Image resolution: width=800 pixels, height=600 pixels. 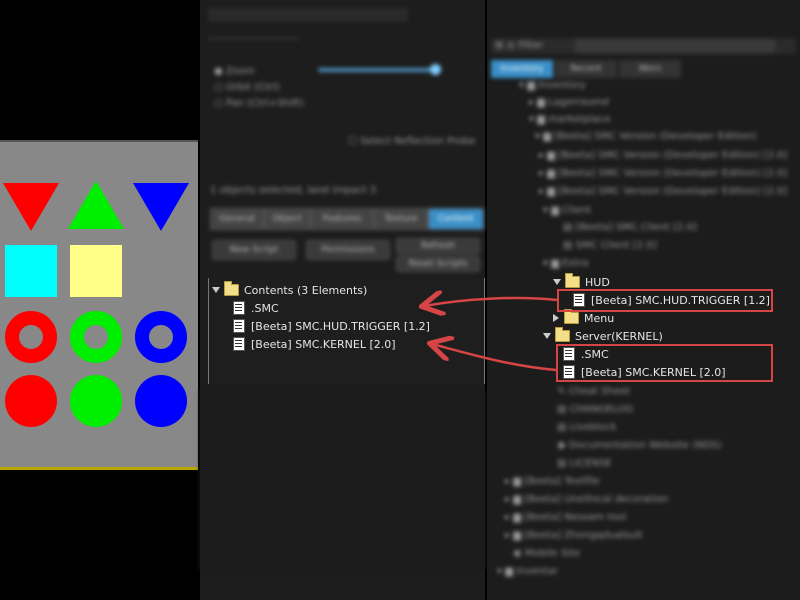 What do you see at coordinates (96, 401) in the screenshot?
I see `green-circle-icon` at bounding box center [96, 401].